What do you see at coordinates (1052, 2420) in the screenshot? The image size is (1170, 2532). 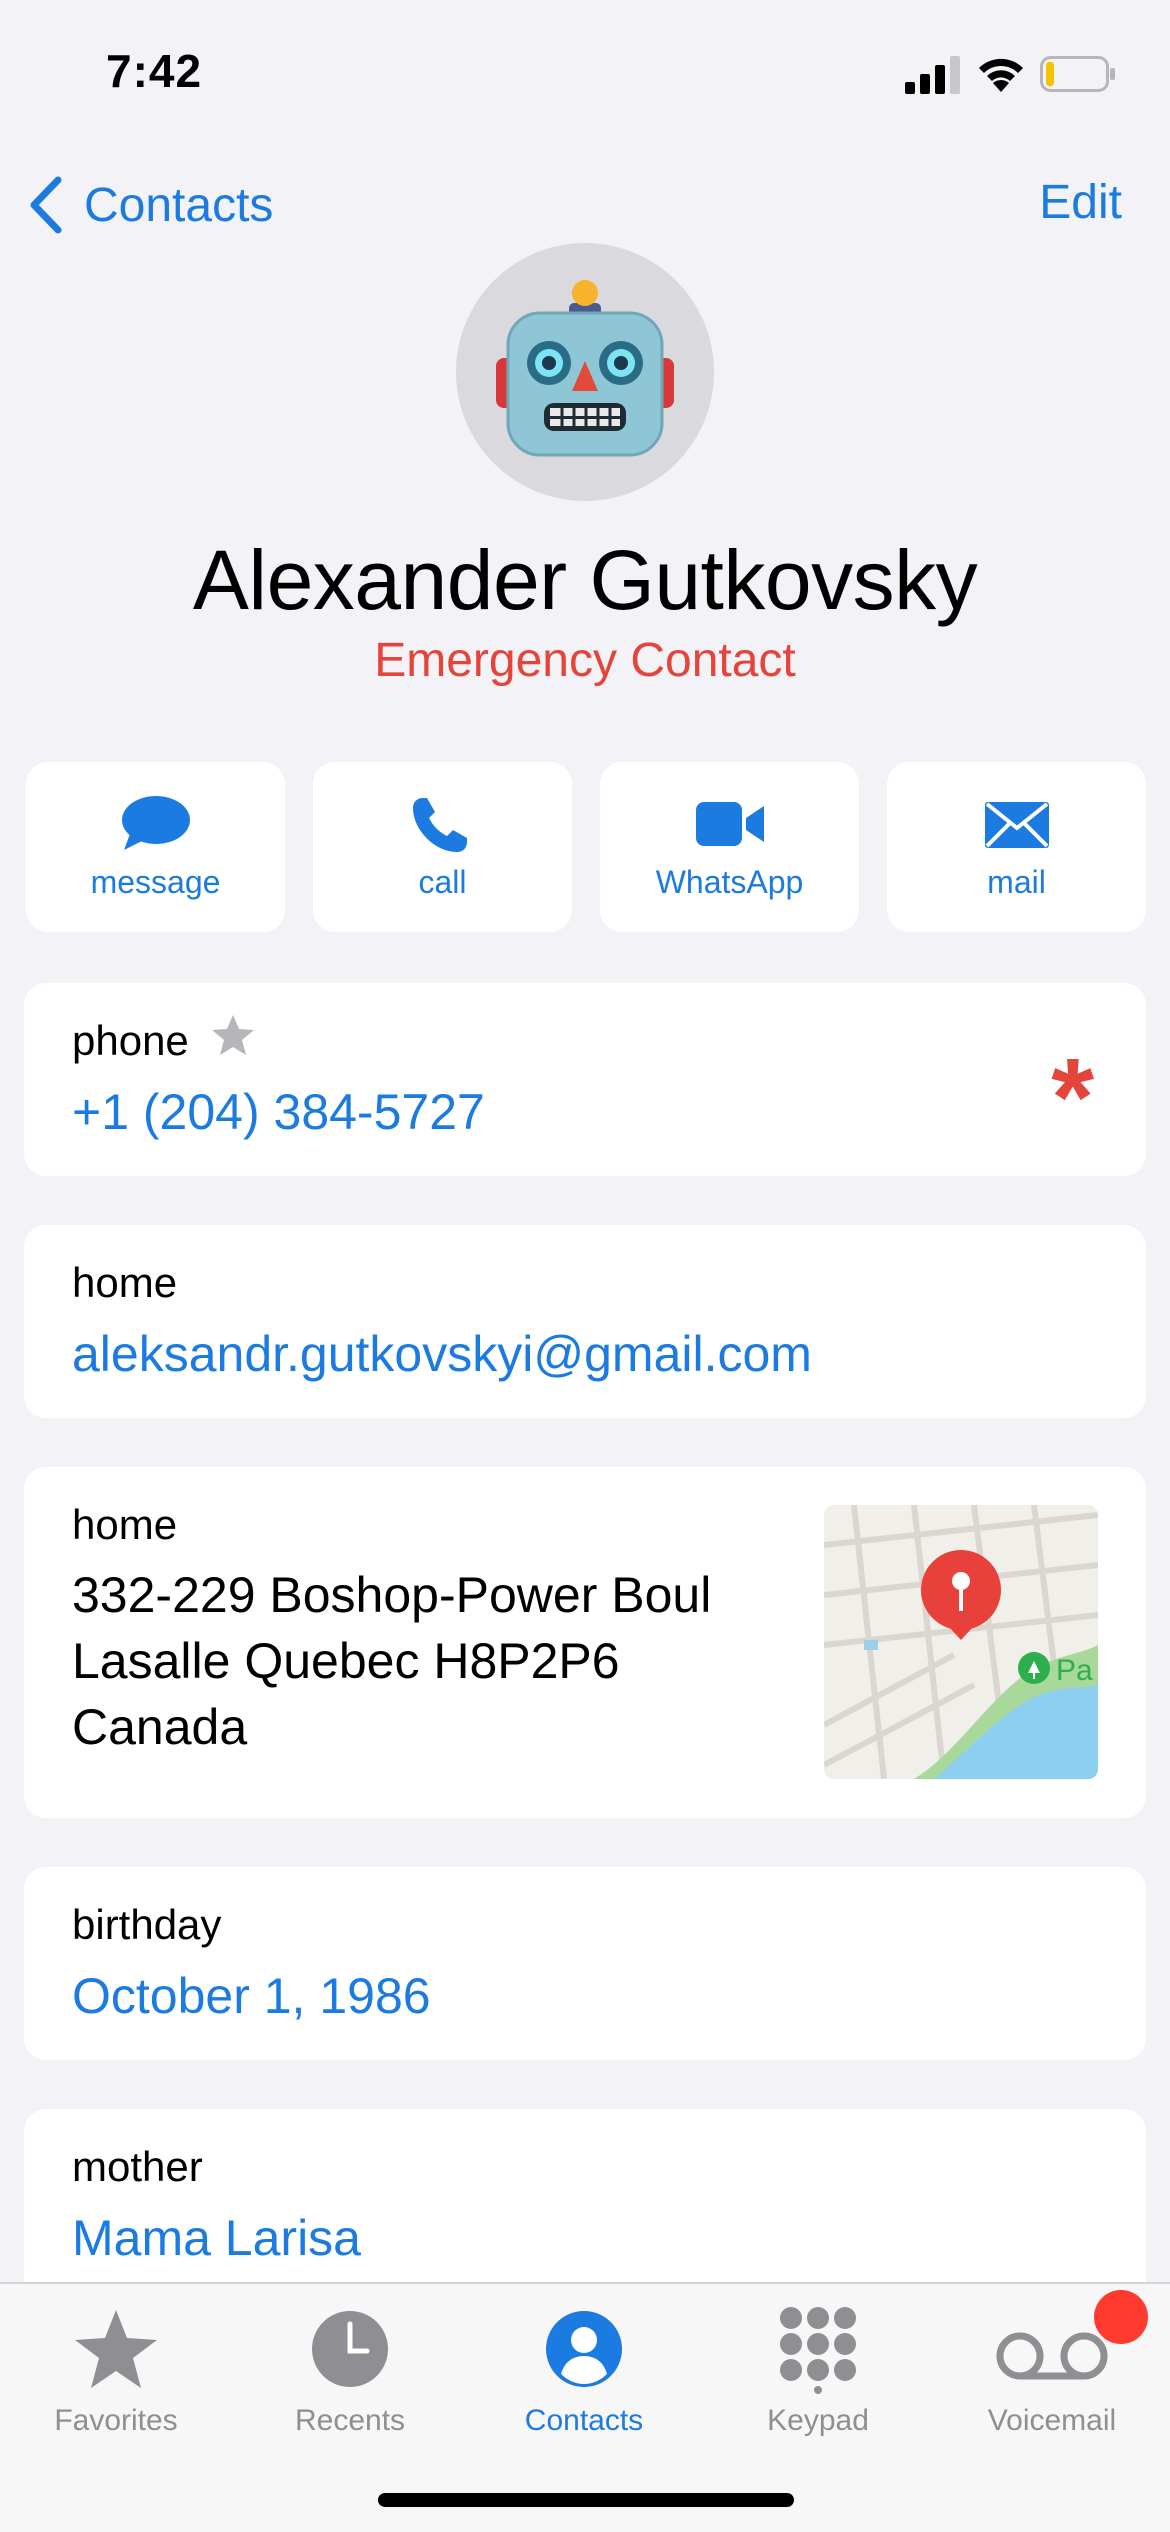 I see `tab-voicemail-label: Voicemail` at bounding box center [1052, 2420].